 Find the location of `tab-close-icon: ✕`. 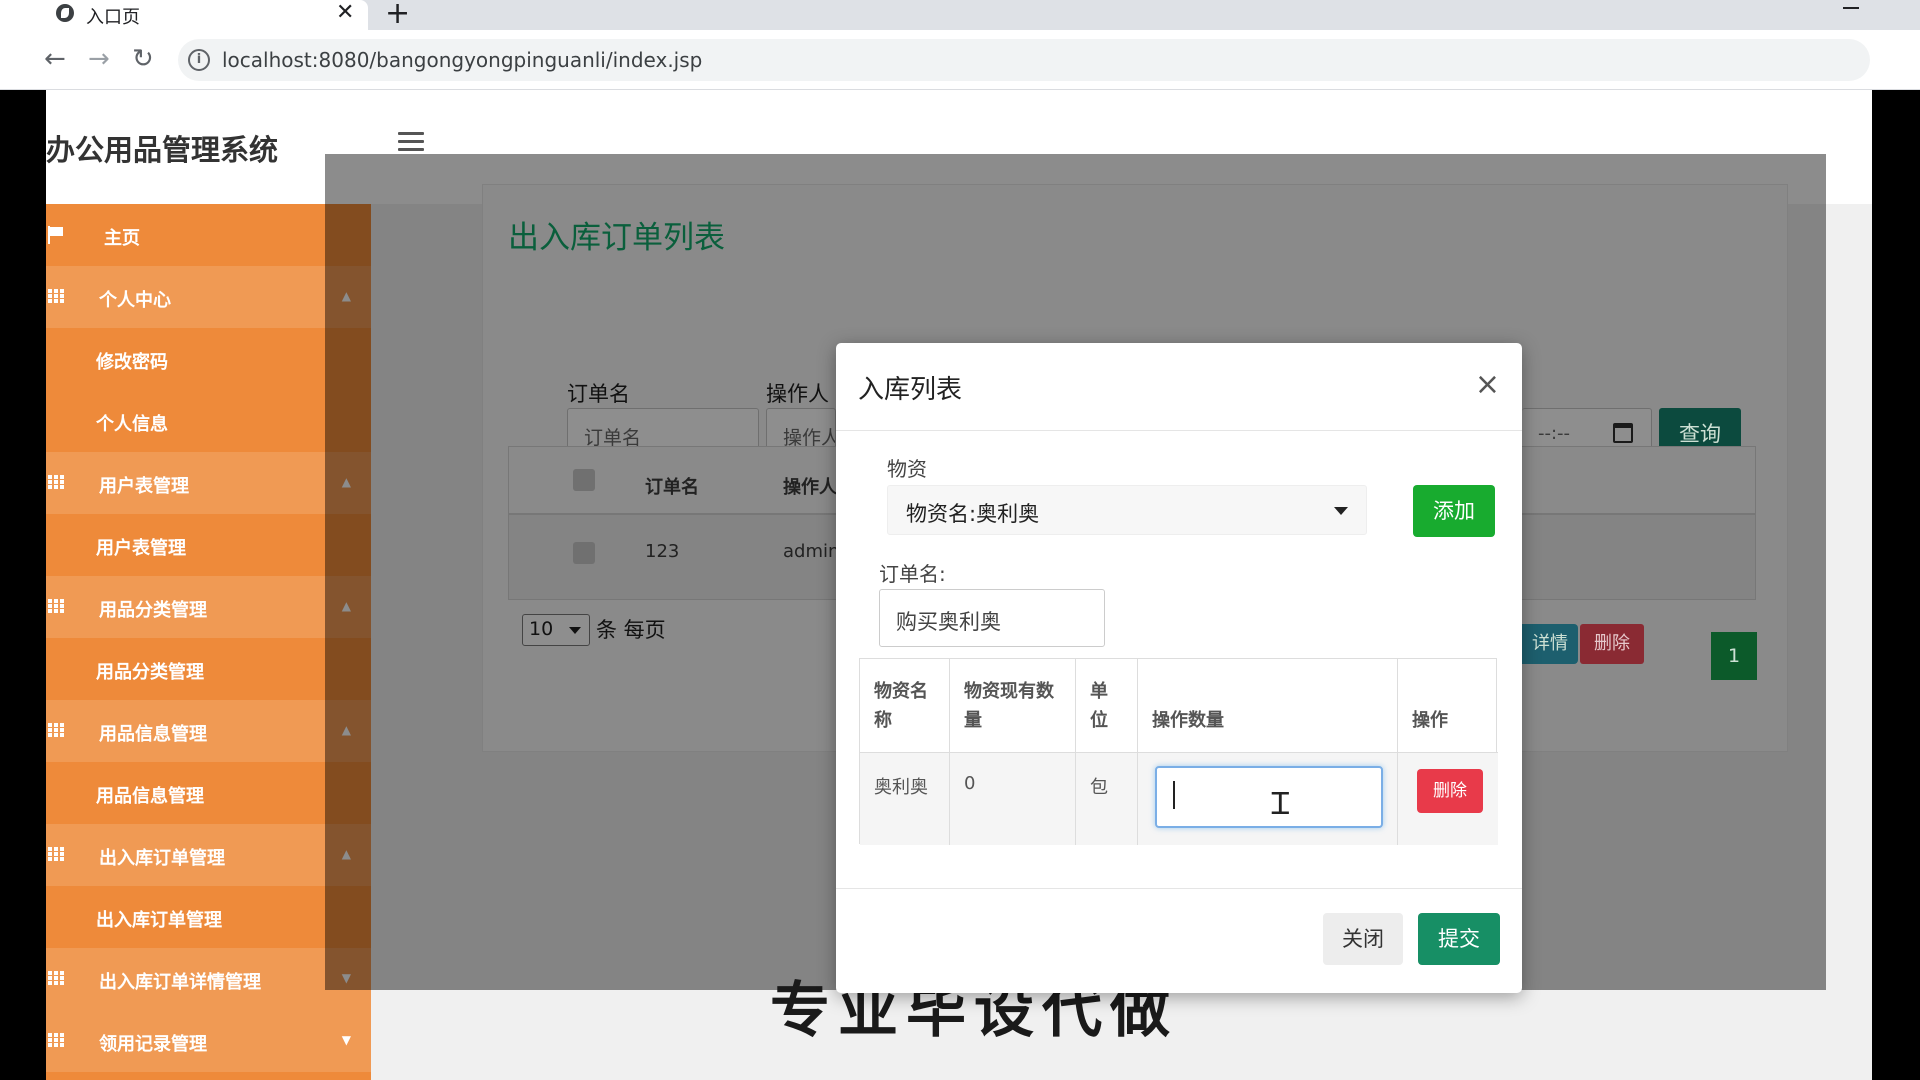

tab-close-icon: ✕ is located at coordinates (345, 12).